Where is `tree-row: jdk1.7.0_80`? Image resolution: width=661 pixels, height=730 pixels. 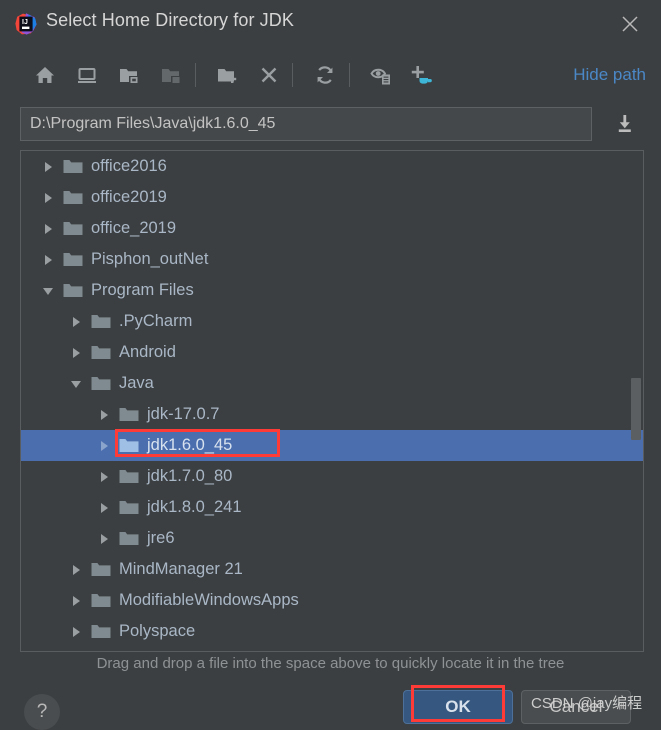
tree-row: jdk1.7.0_80 is located at coordinates (332, 476).